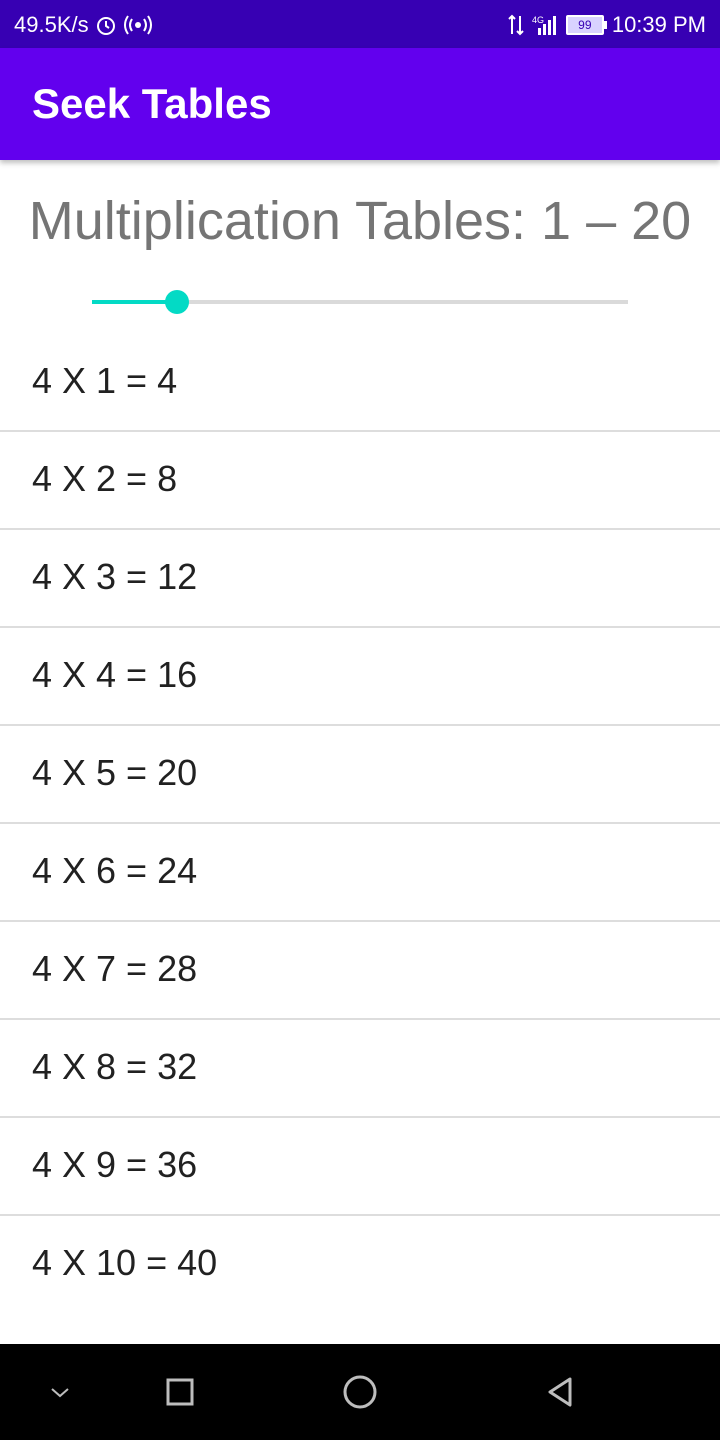  I want to click on seekbar-progress, so click(134, 302).